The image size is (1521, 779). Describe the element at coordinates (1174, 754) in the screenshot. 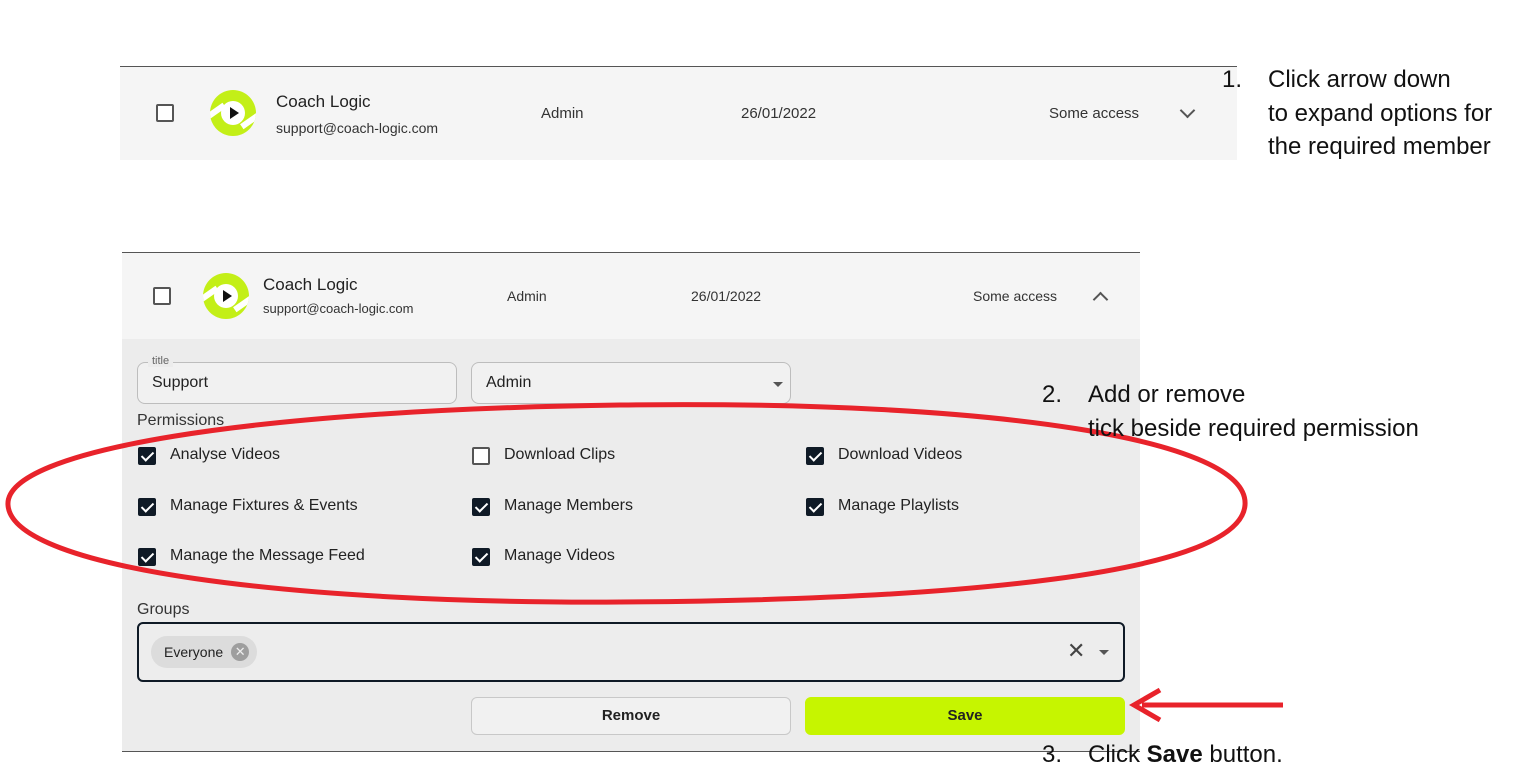

I see `step-3-bold: Save` at that location.